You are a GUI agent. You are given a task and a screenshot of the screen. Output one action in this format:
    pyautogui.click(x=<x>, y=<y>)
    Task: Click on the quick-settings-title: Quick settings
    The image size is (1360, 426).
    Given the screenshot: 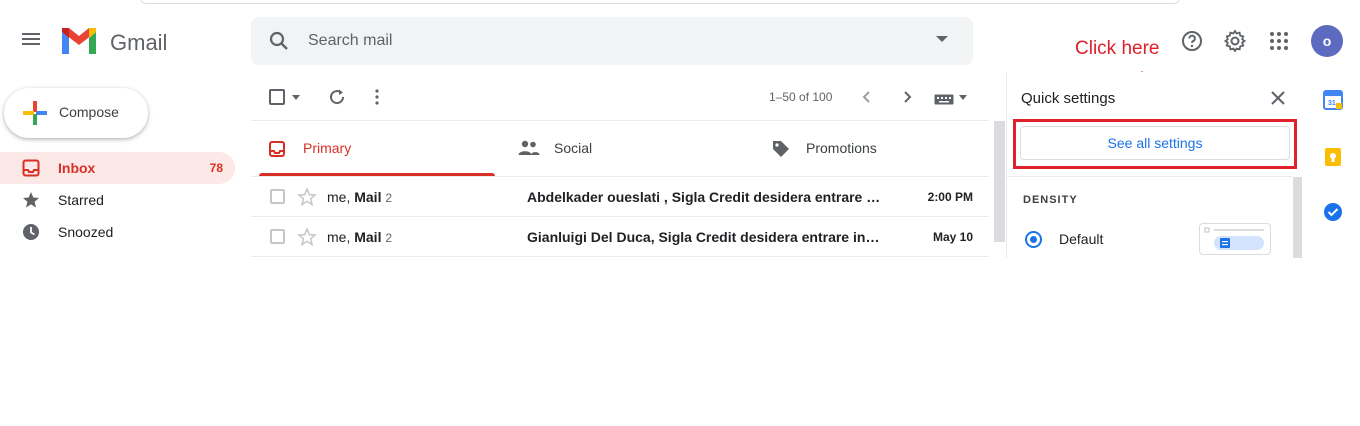 What is the action you would take?
    pyautogui.click(x=1068, y=98)
    